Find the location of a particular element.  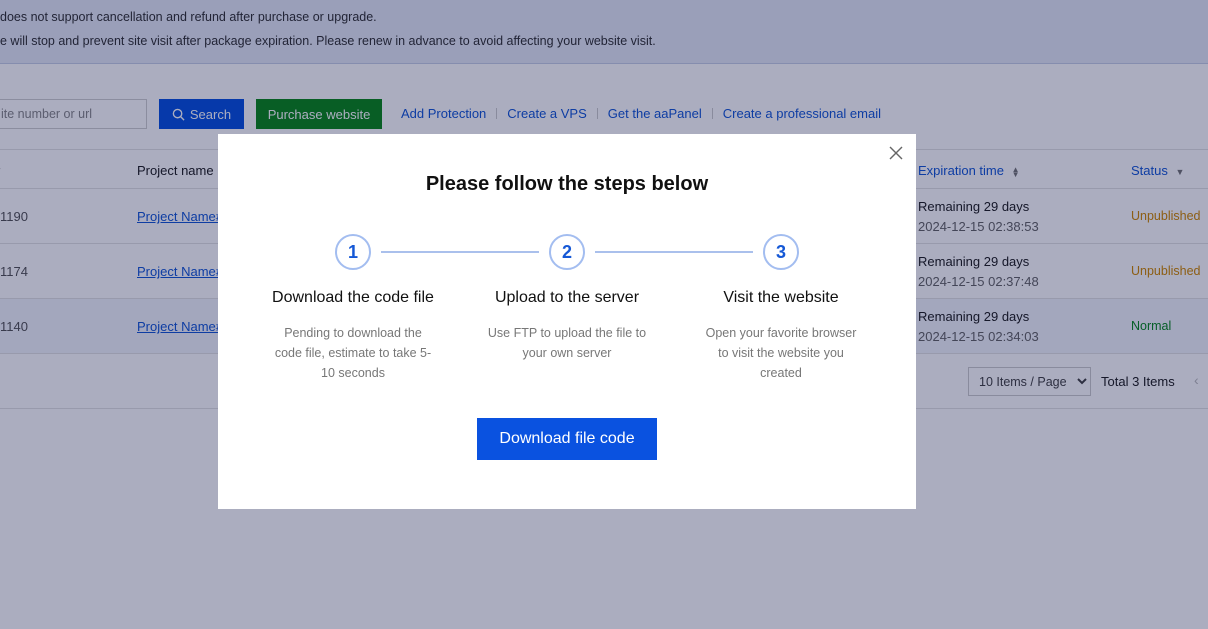

download-file-code-button: Download file code is located at coordinates (567, 439).